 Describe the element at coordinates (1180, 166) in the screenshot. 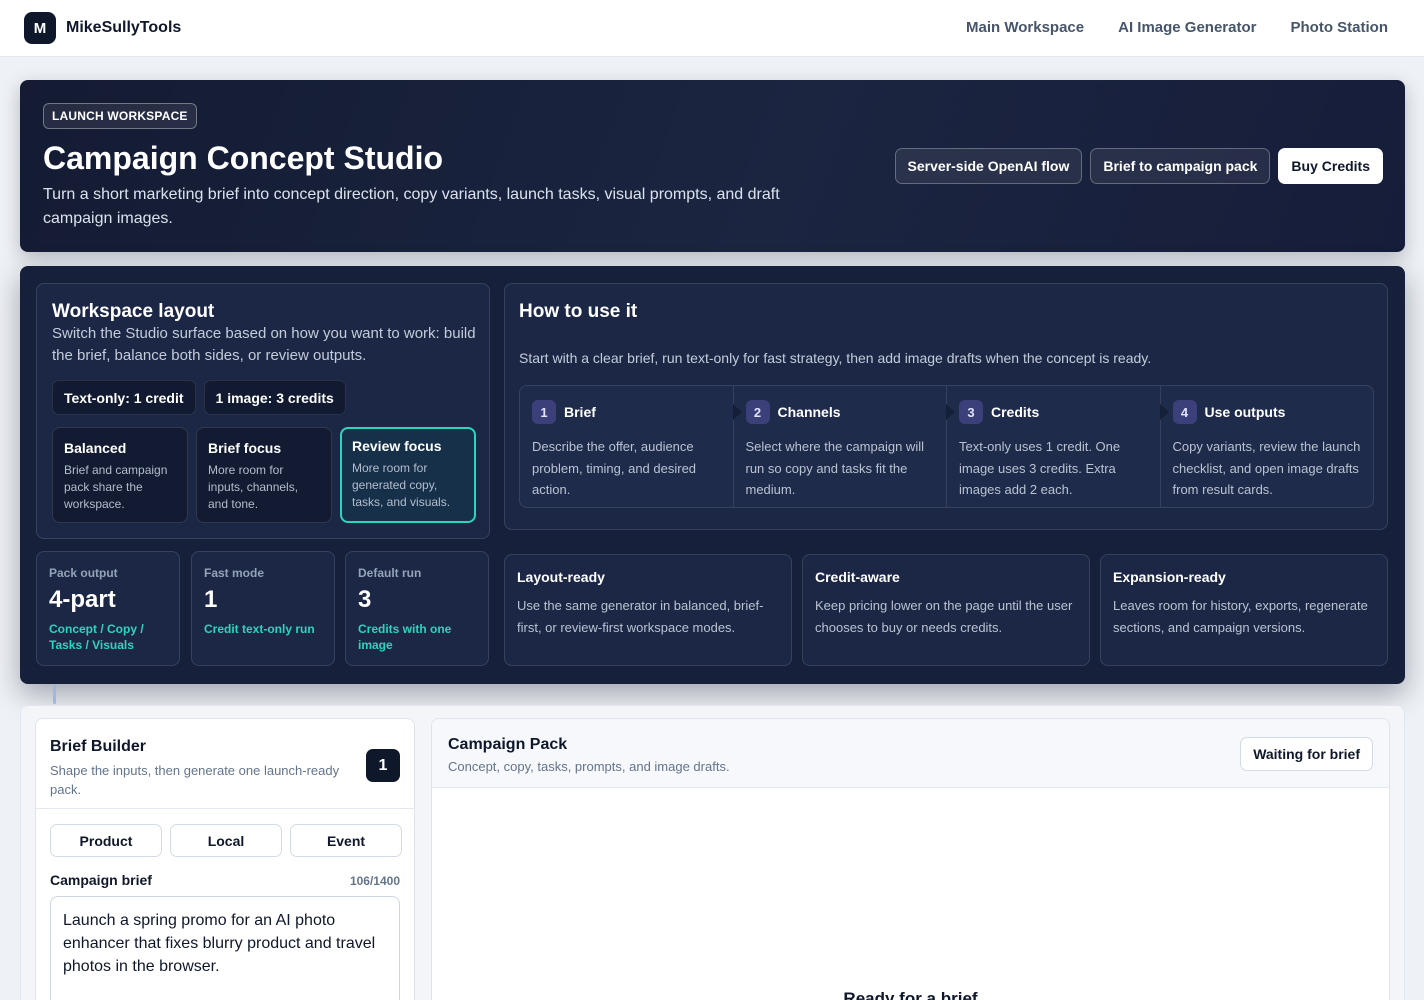

I see `campaign-pack-chip: Brief to campaign pack` at that location.